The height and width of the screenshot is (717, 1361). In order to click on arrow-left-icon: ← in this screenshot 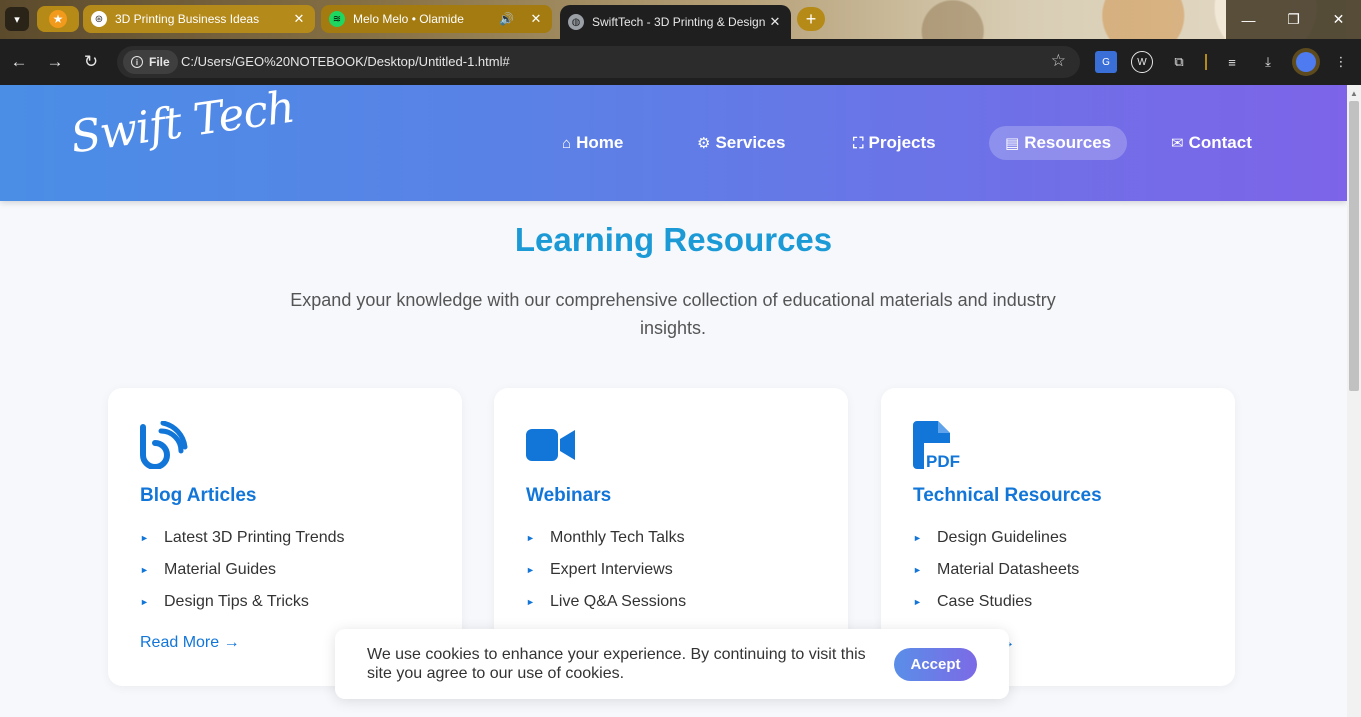, I will do `click(19, 61)`.